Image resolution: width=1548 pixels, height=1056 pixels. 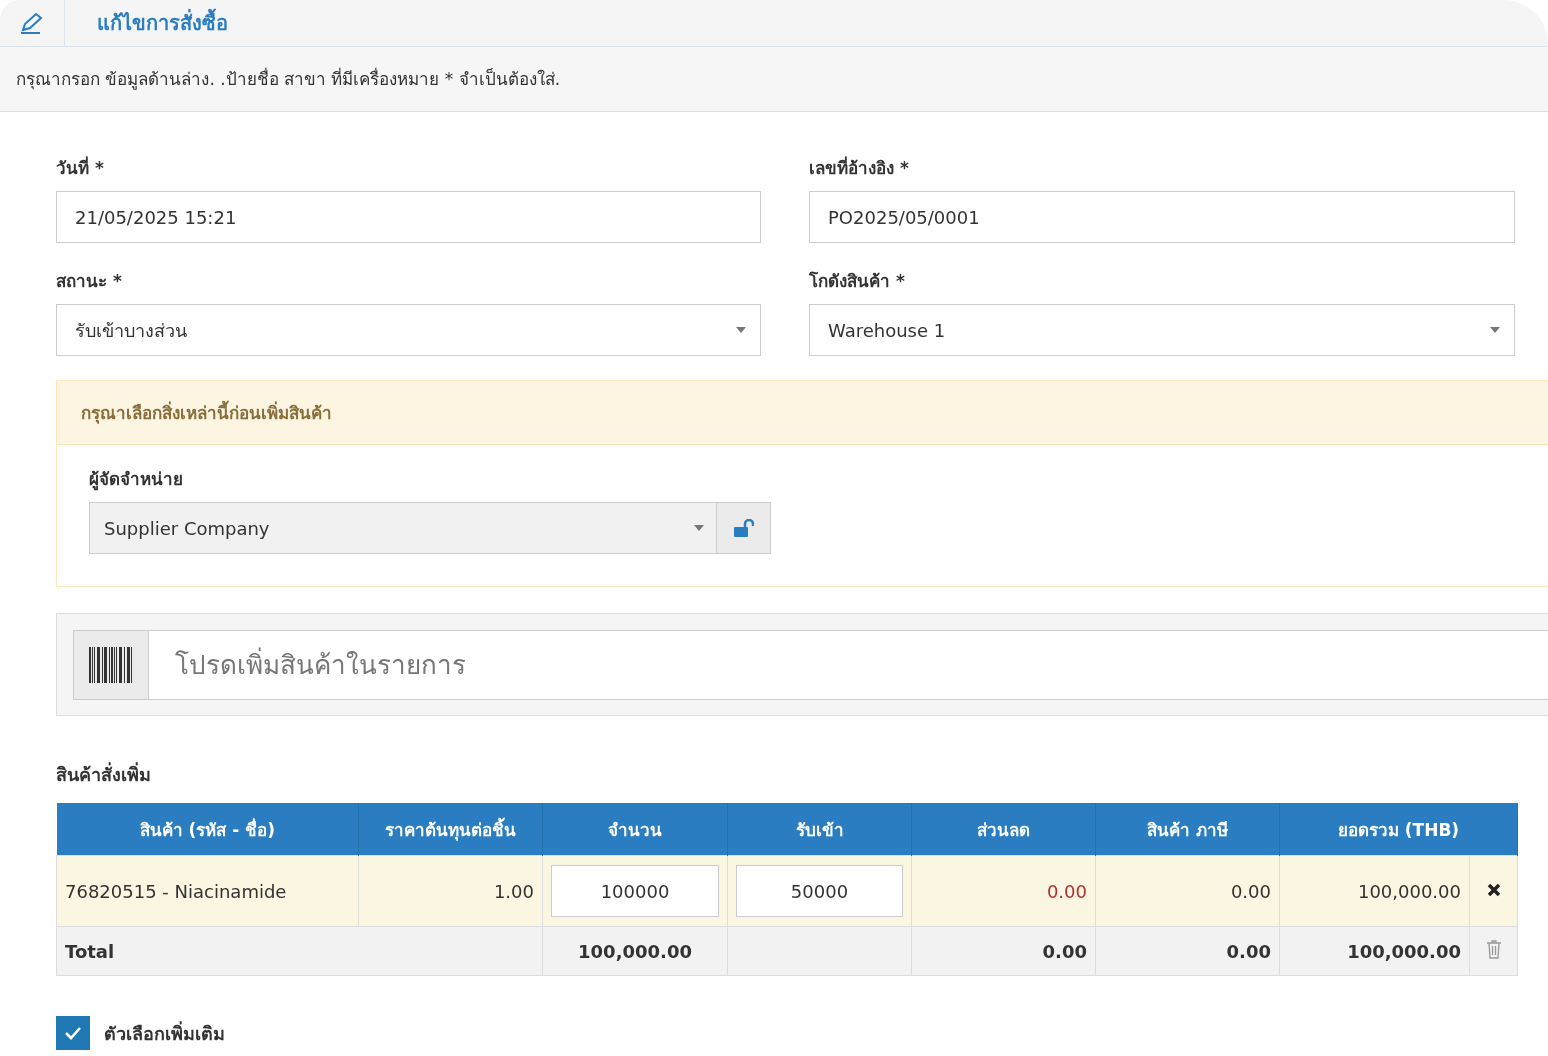 What do you see at coordinates (207, 829) in the screenshot?
I see `column-header: สินค้า (รหัส - ชื่อ)` at bounding box center [207, 829].